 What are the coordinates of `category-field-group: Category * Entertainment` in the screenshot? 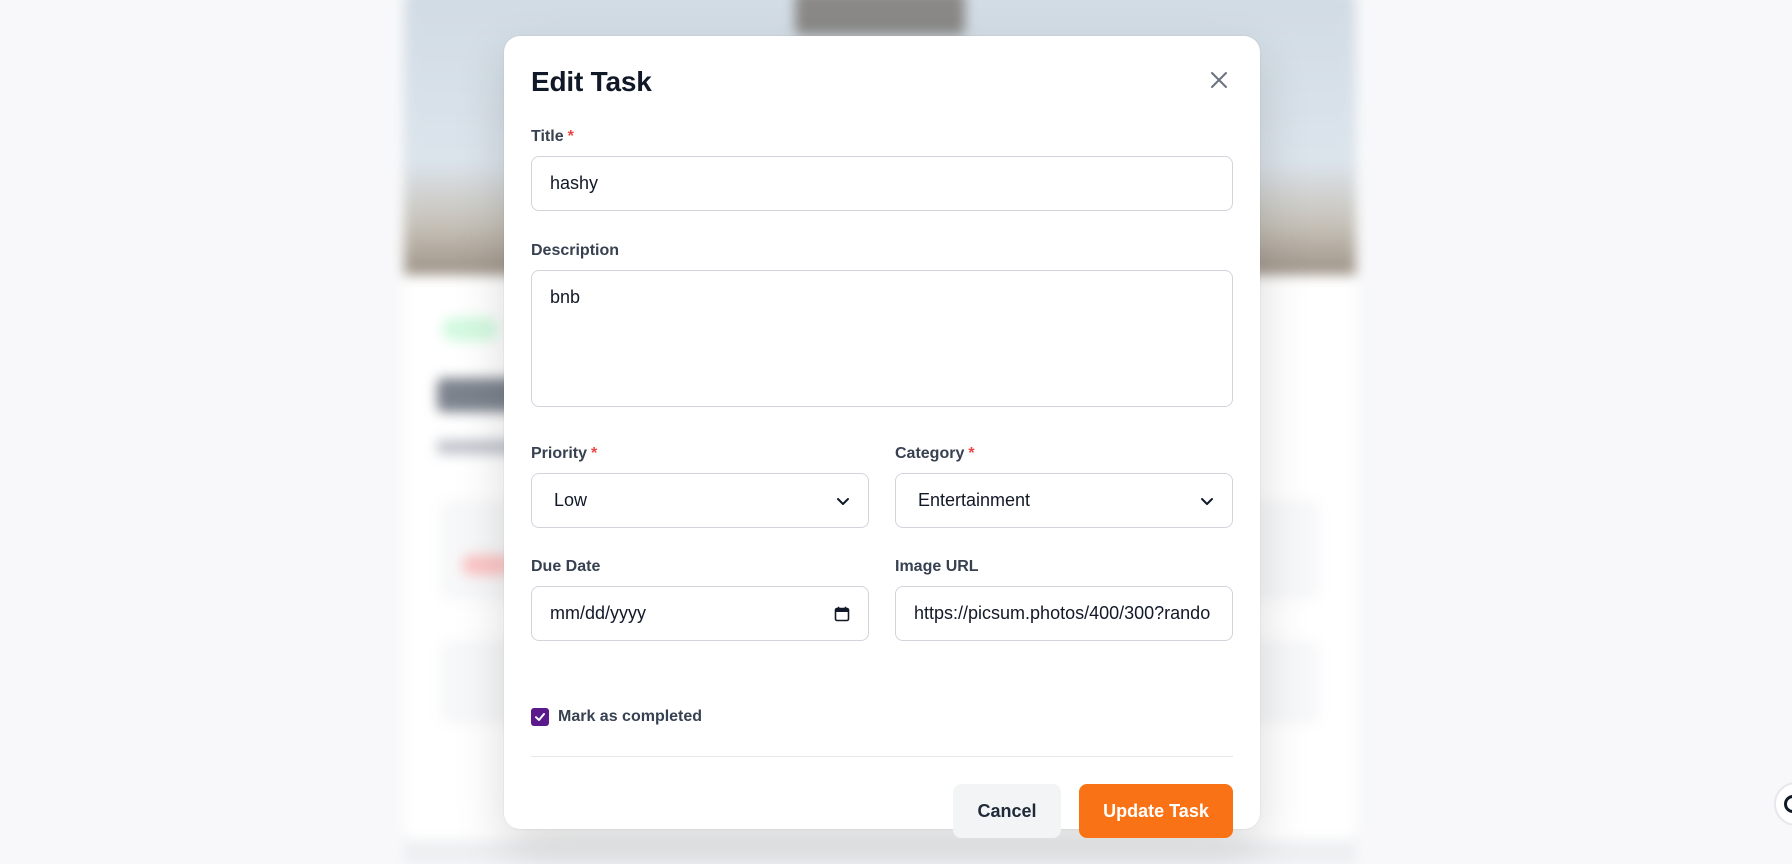 It's located at (1064, 486).